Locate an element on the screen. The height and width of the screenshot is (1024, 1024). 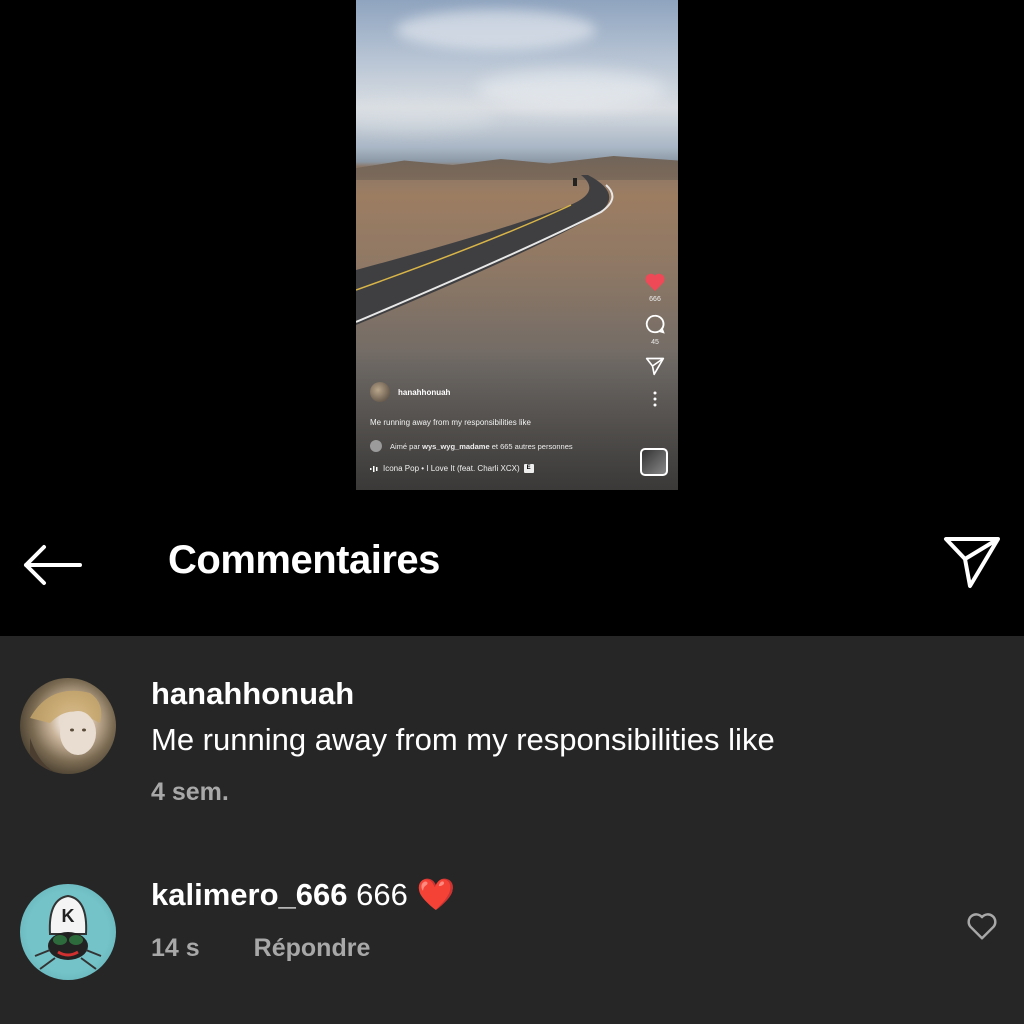
comment-icon is located at coordinates (655, 324).